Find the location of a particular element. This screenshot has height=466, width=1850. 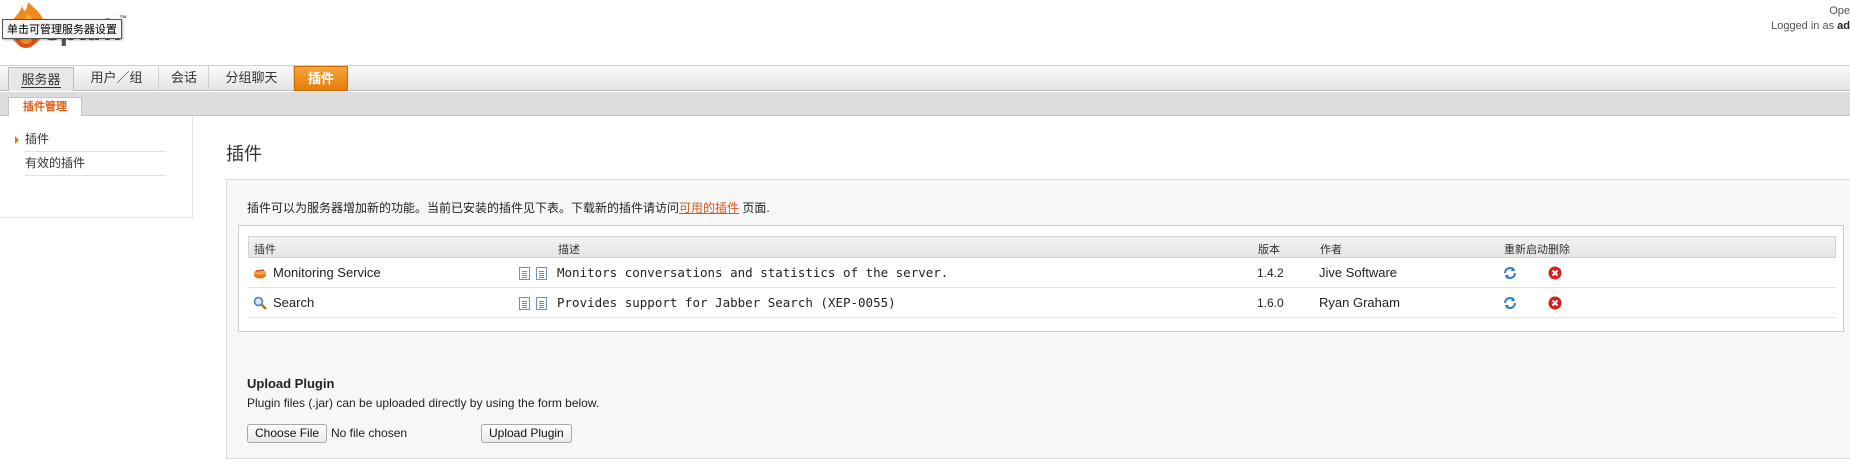

sidebar-item-plugins: 插件 is located at coordinates (95, 140).